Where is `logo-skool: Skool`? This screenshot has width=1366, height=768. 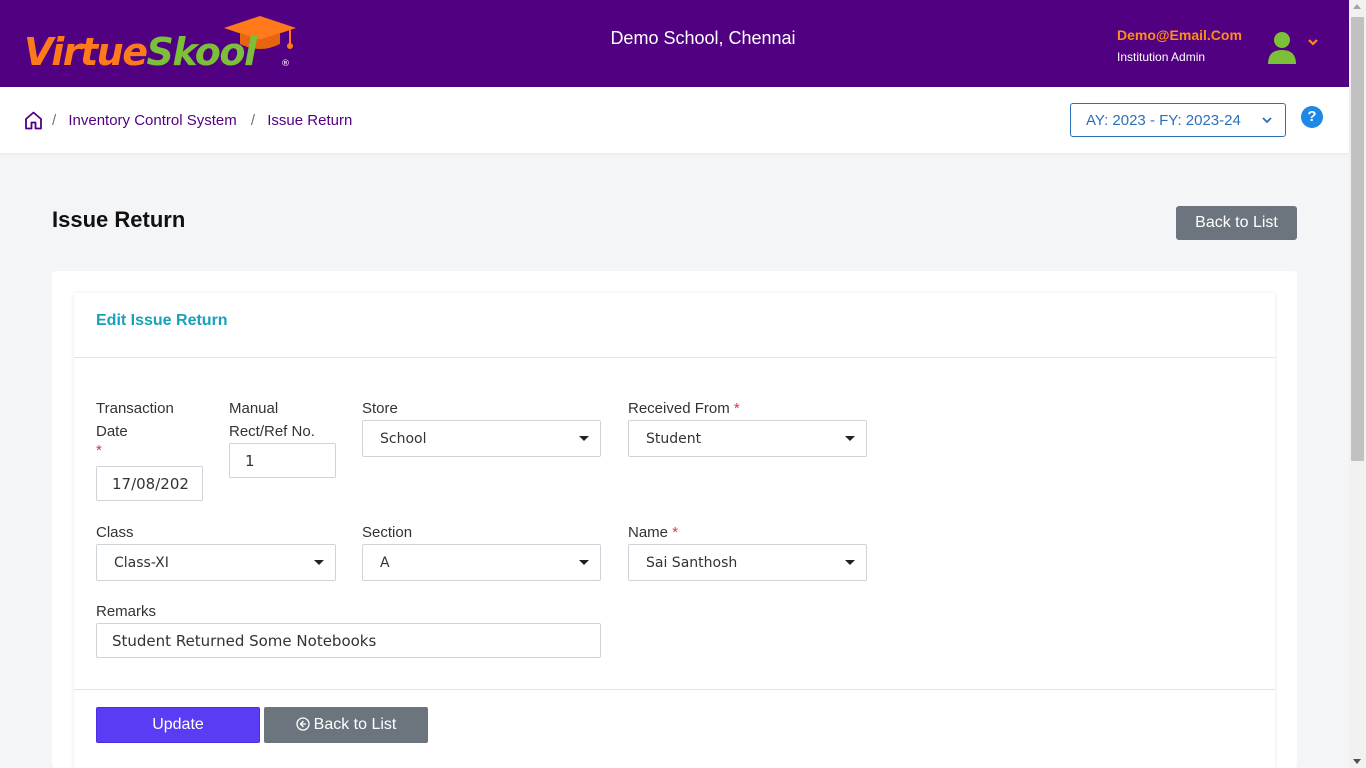 logo-skool: Skool is located at coordinates (202, 52).